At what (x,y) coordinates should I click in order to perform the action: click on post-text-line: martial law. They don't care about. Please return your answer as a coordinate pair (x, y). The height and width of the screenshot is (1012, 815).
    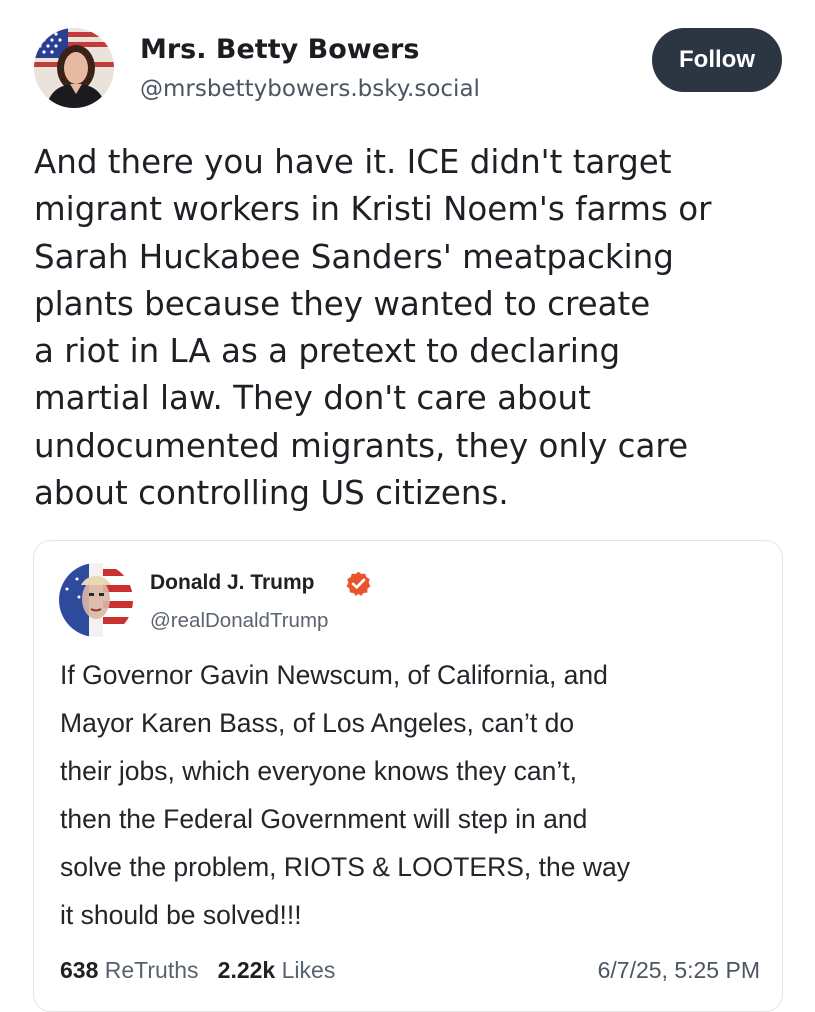
    Looking at the image, I should click on (312, 398).